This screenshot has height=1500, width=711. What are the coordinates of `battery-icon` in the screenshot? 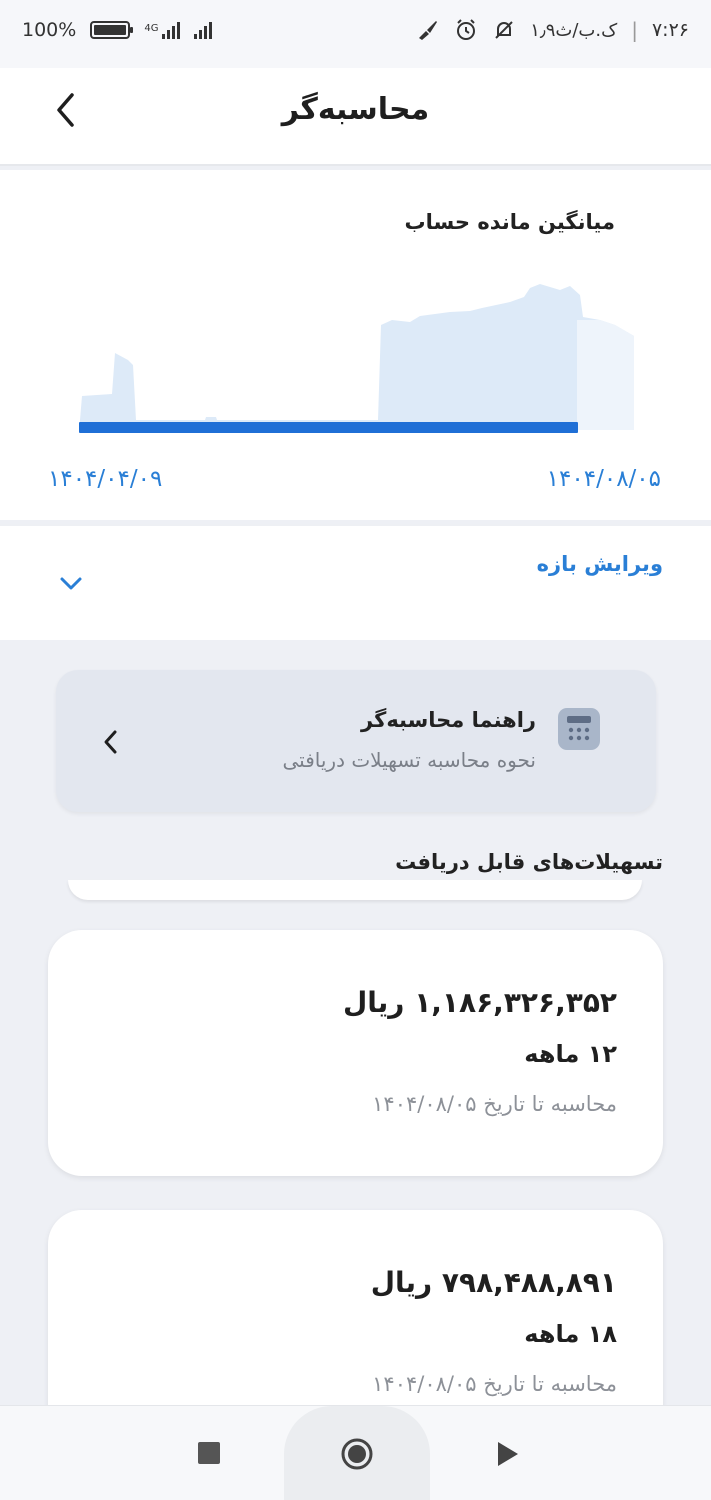 It's located at (112, 30).